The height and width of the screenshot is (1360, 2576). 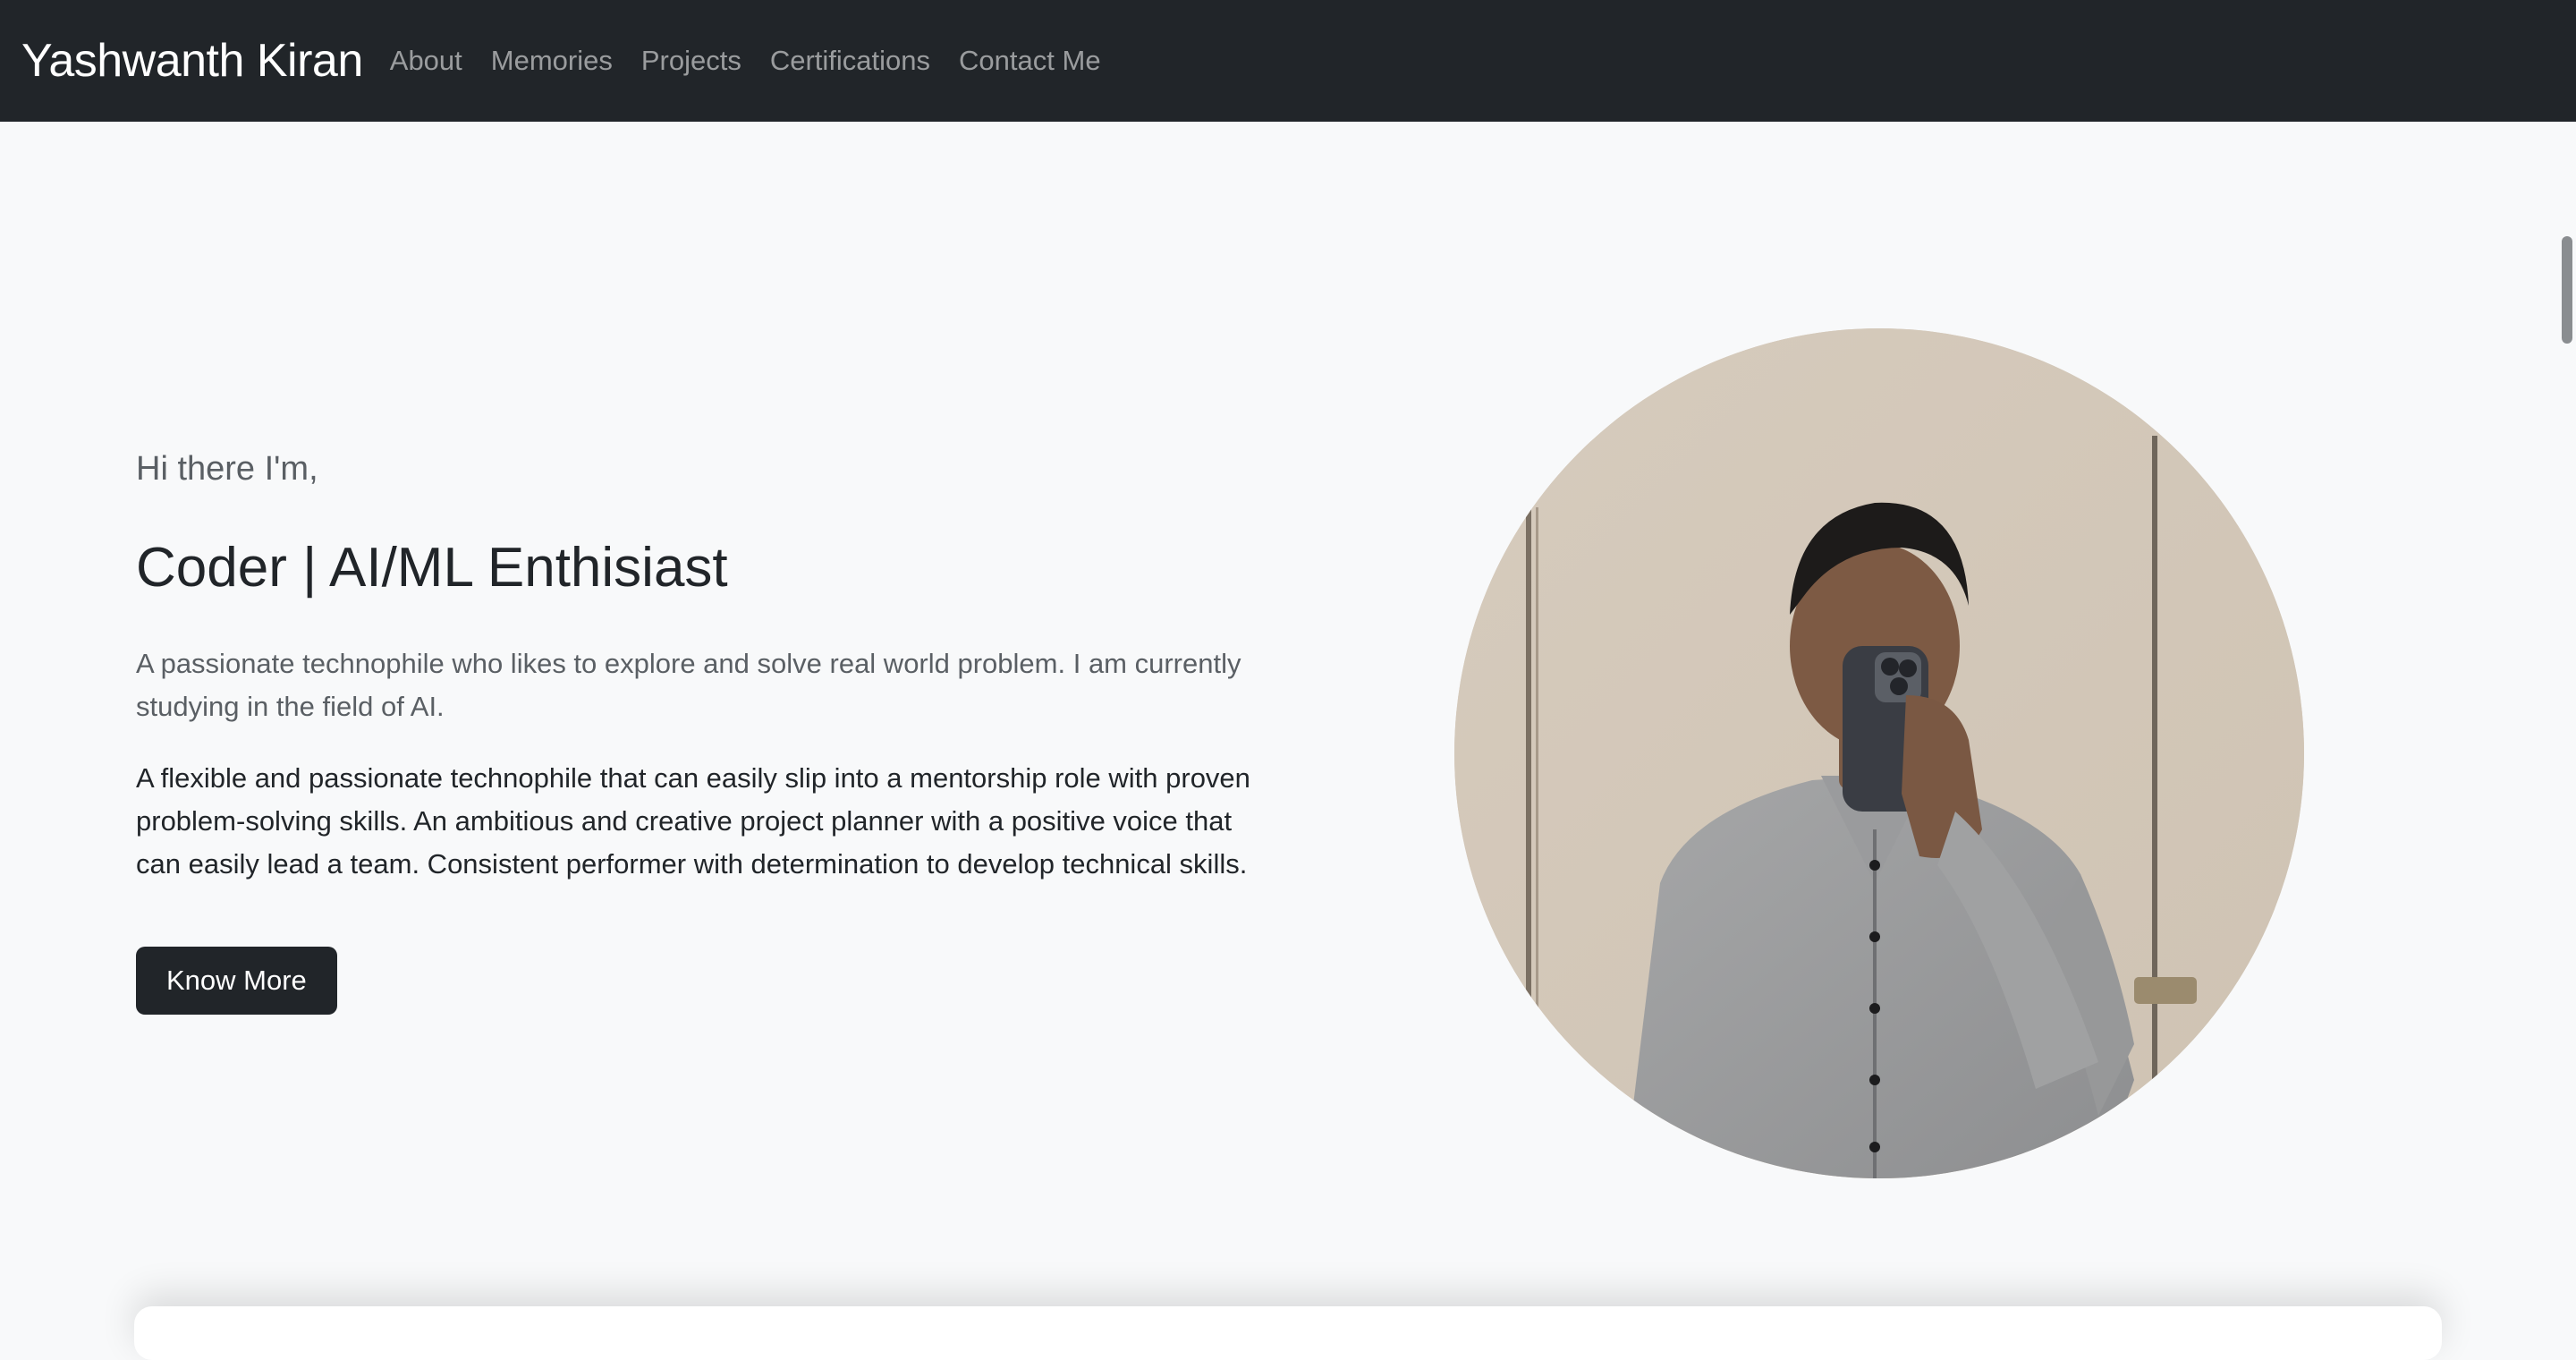 What do you see at coordinates (691, 61) in the screenshot?
I see `nav-link-projects: Projects` at bounding box center [691, 61].